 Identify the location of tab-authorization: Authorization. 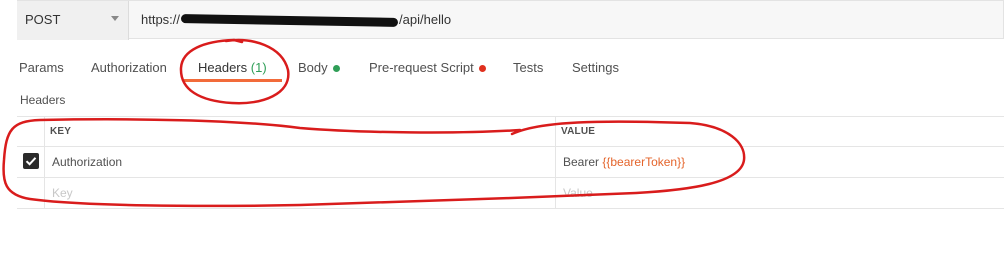
(129, 67).